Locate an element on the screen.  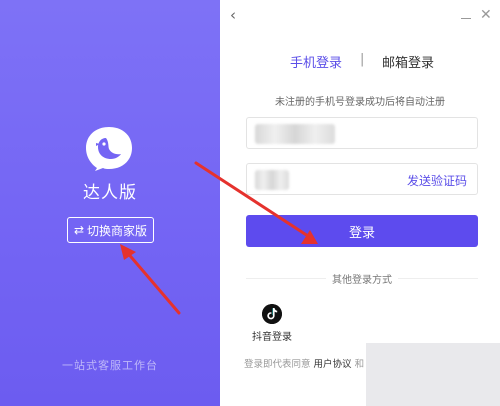
login-tabs: 手机登录 | 邮箱登录 is located at coordinates (360, 62).